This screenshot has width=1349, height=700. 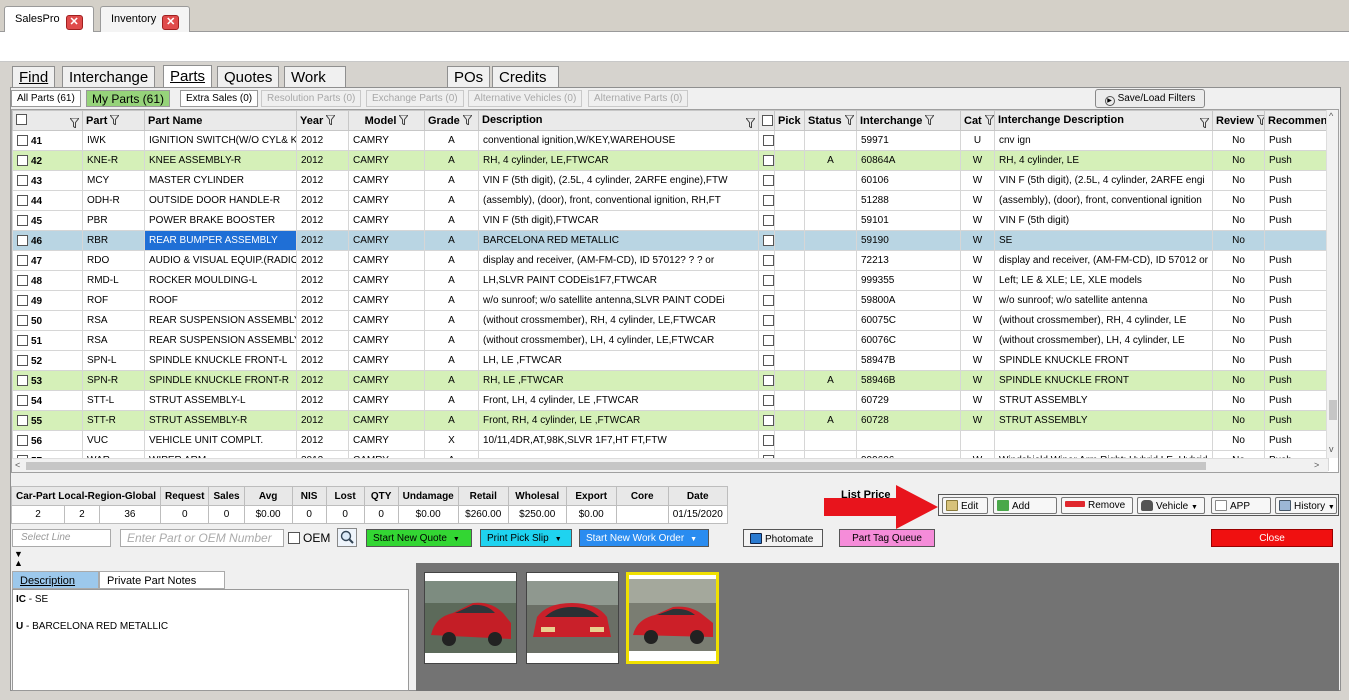 I want to click on row-number: 55, so click(x=47, y=420).